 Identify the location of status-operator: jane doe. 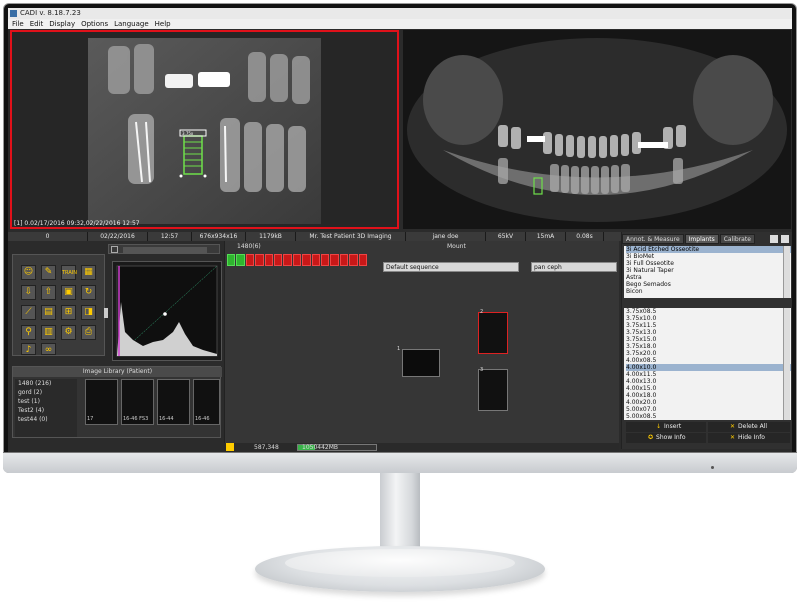
(446, 236).